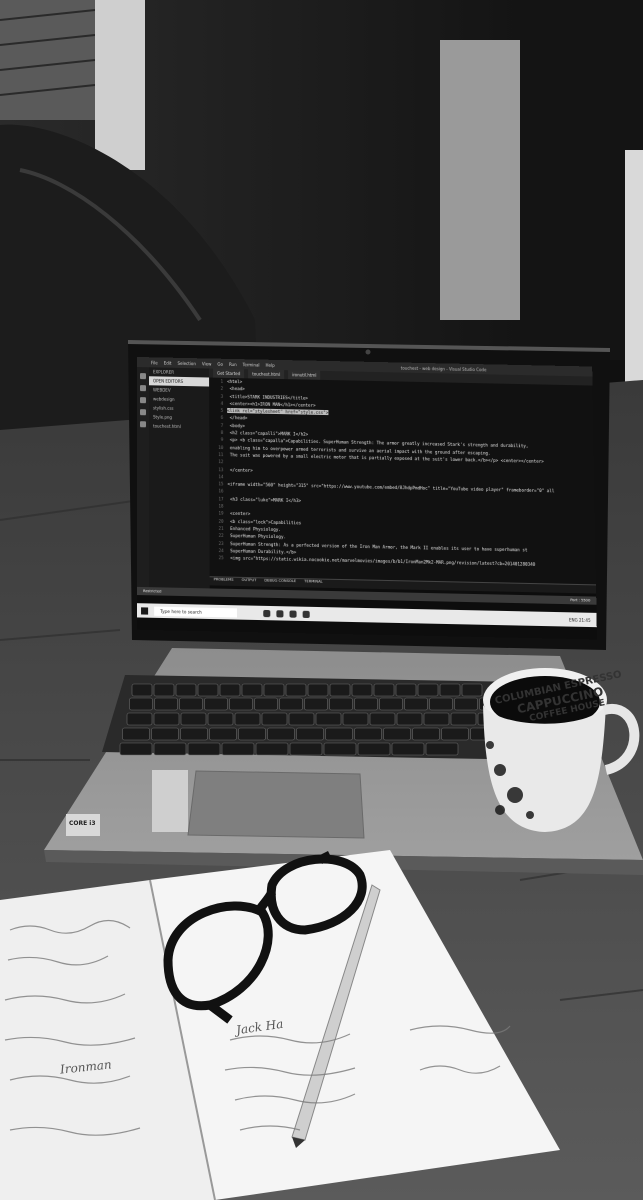 This screenshot has height=1200, width=643. Describe the element at coordinates (251, 364) in the screenshot. I see `menu-terminal: Terminal` at that location.